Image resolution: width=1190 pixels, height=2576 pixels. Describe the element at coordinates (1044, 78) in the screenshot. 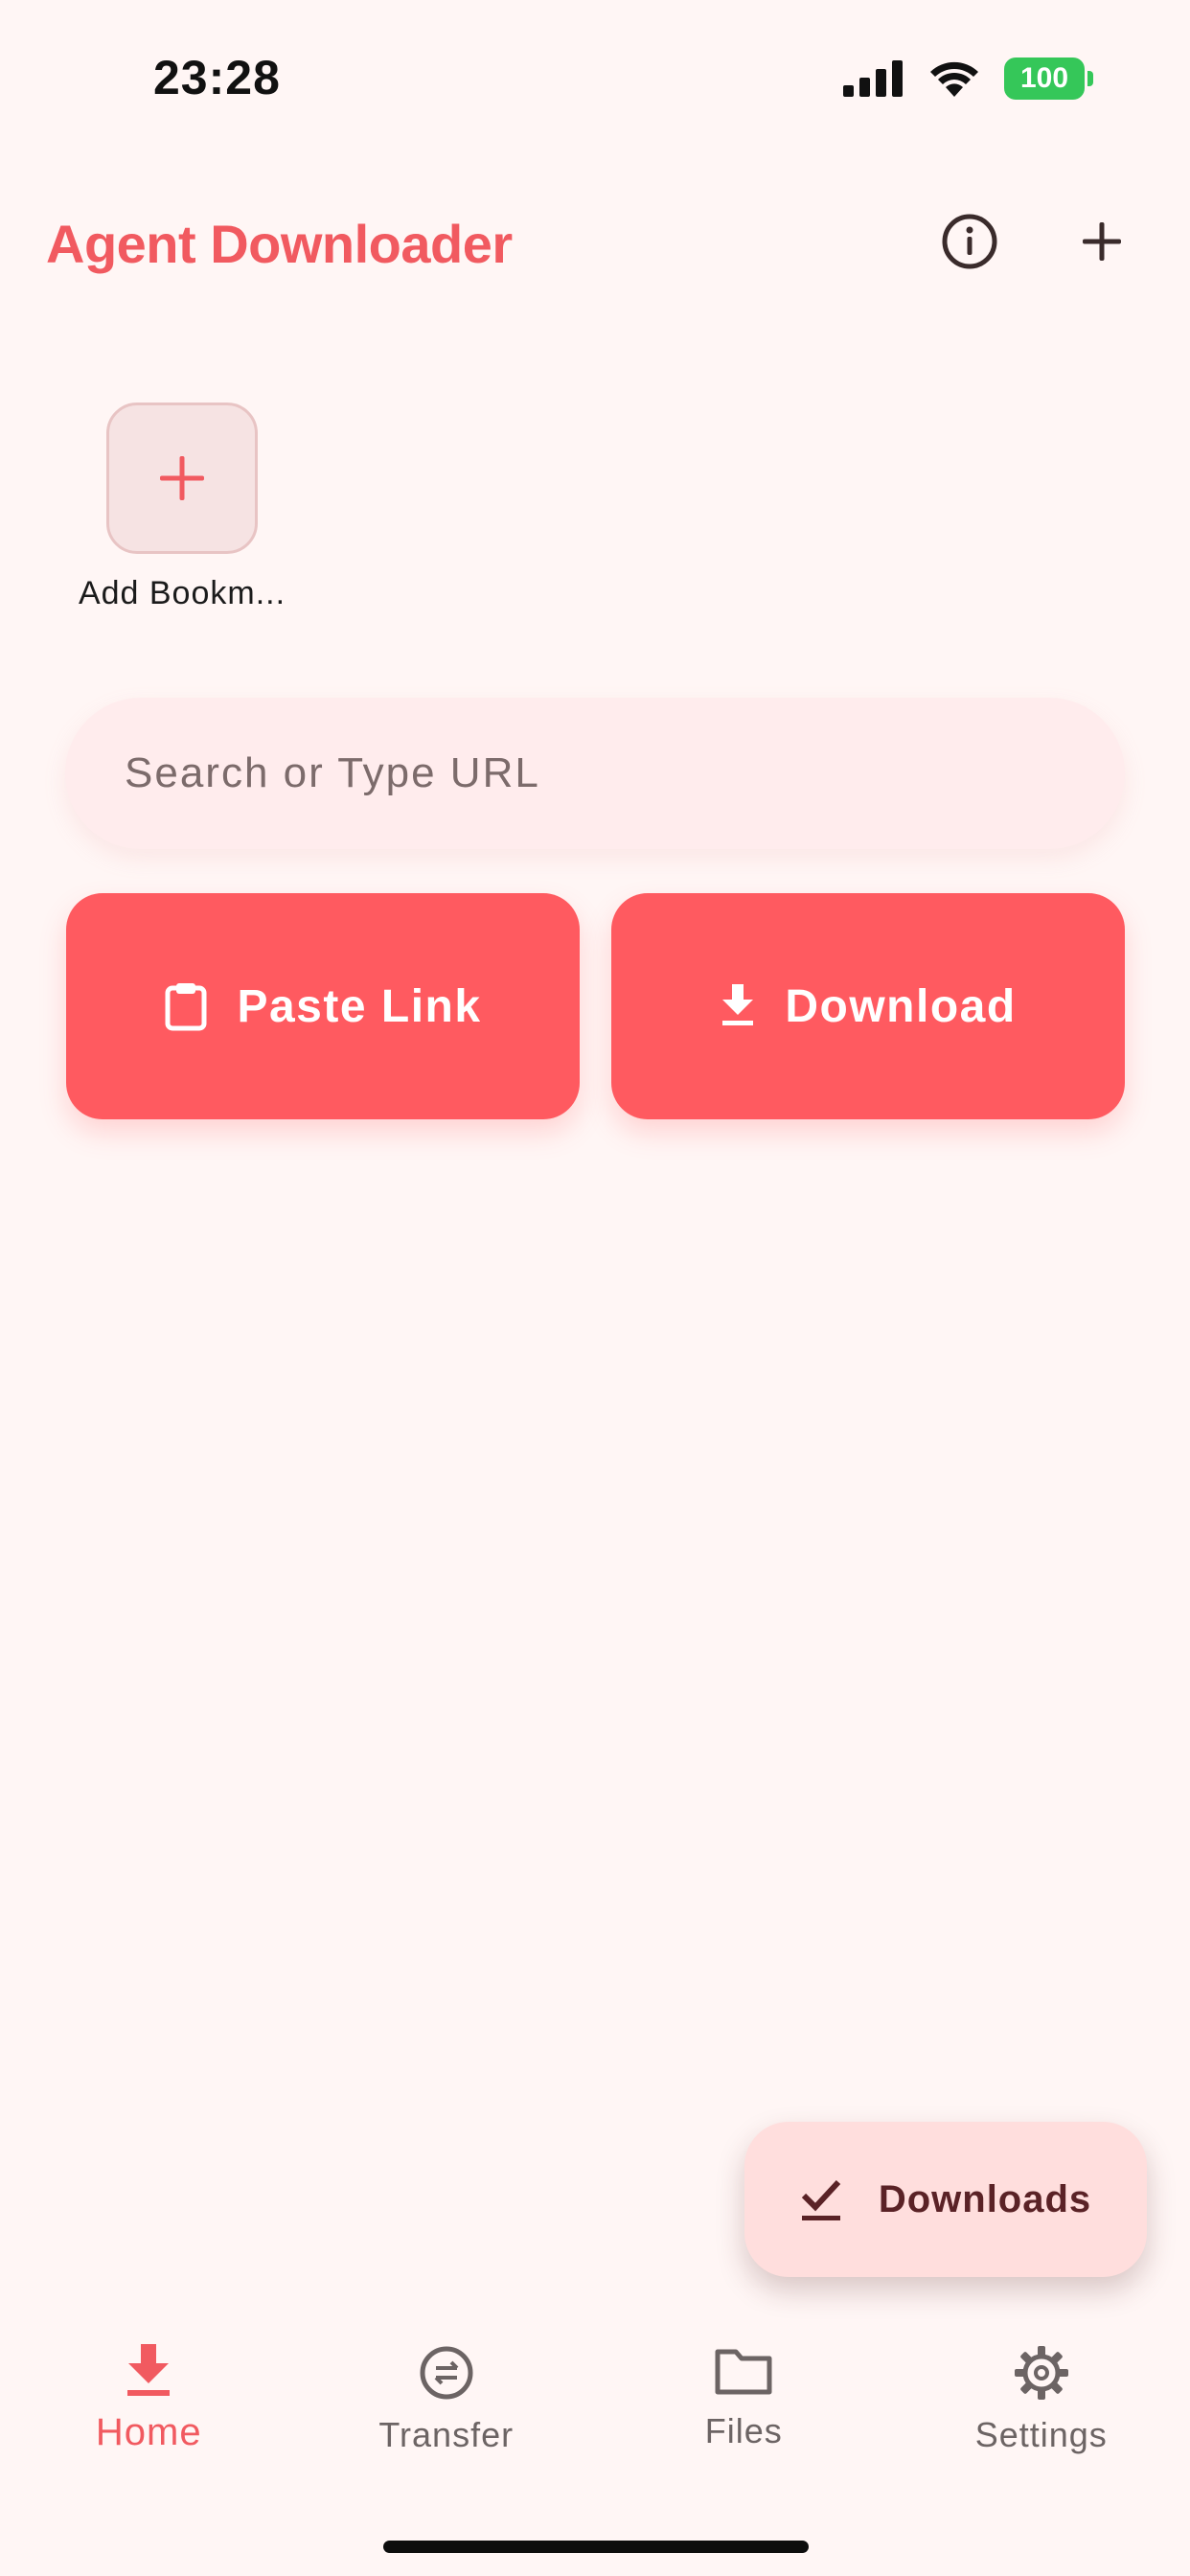

I see `battery-level: 100` at that location.